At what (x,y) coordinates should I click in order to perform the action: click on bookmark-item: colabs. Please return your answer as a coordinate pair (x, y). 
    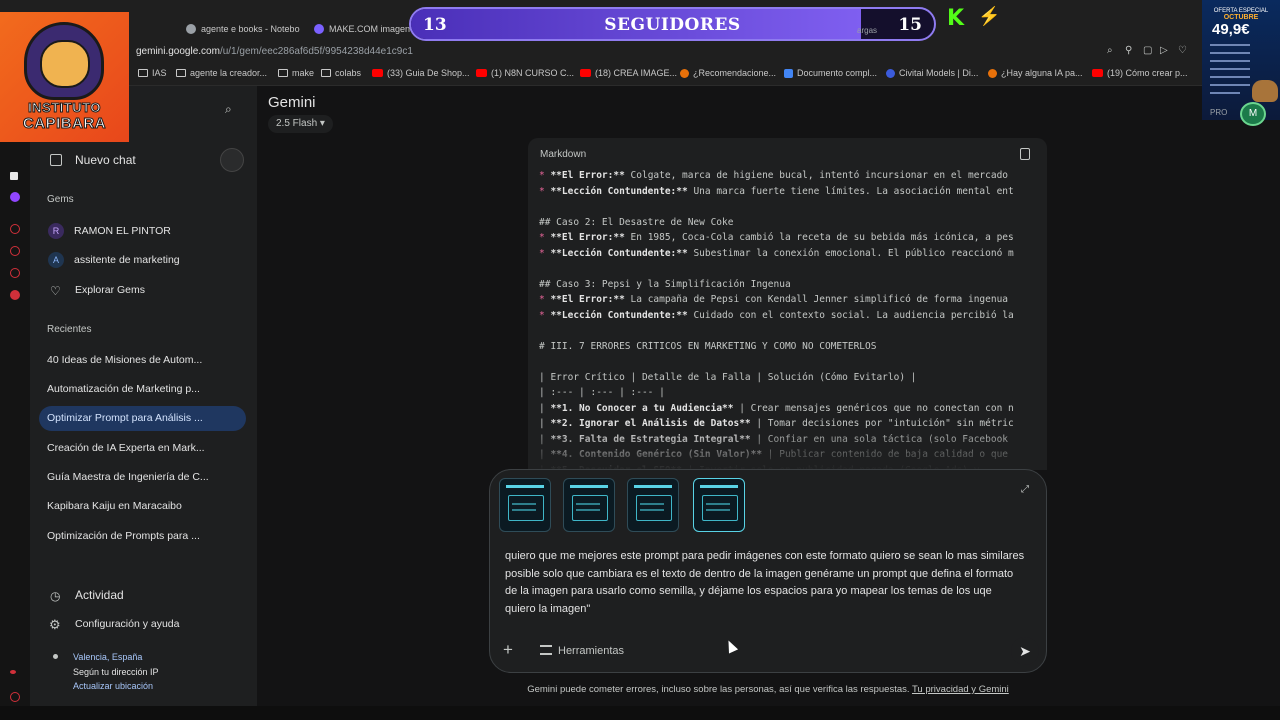
    Looking at the image, I should click on (341, 73).